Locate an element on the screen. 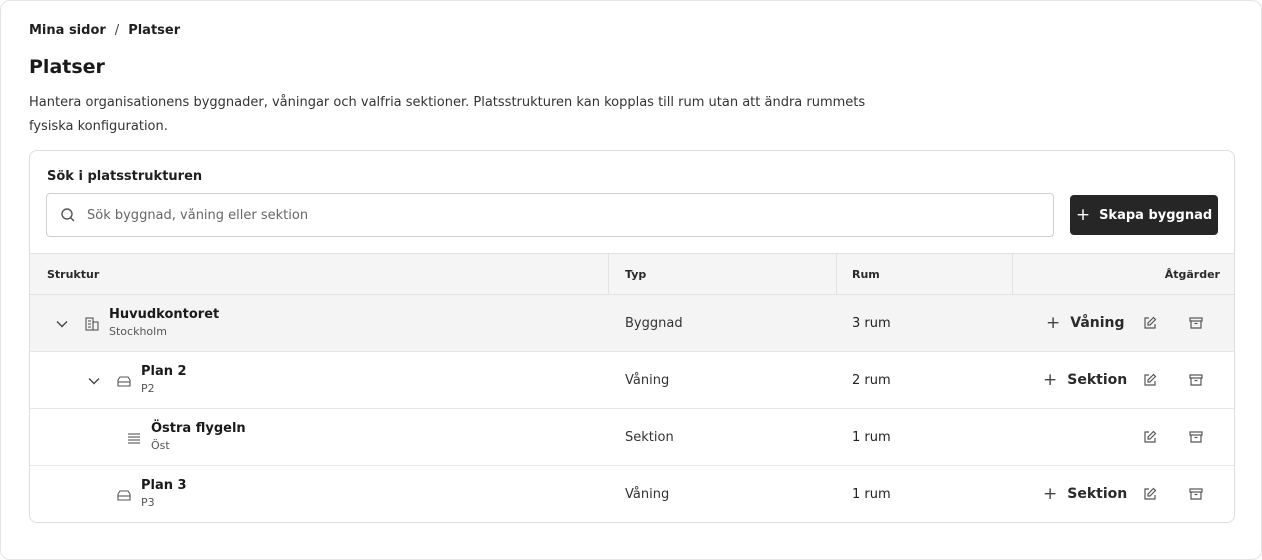 This screenshot has height=560, width=1262. building-icon is located at coordinates (92, 324).